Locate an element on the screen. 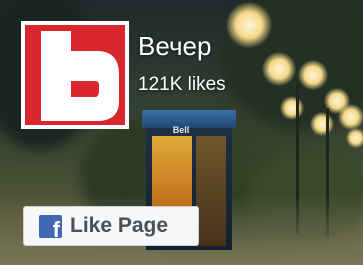  likes-count: 121K likes is located at coordinates (182, 84).